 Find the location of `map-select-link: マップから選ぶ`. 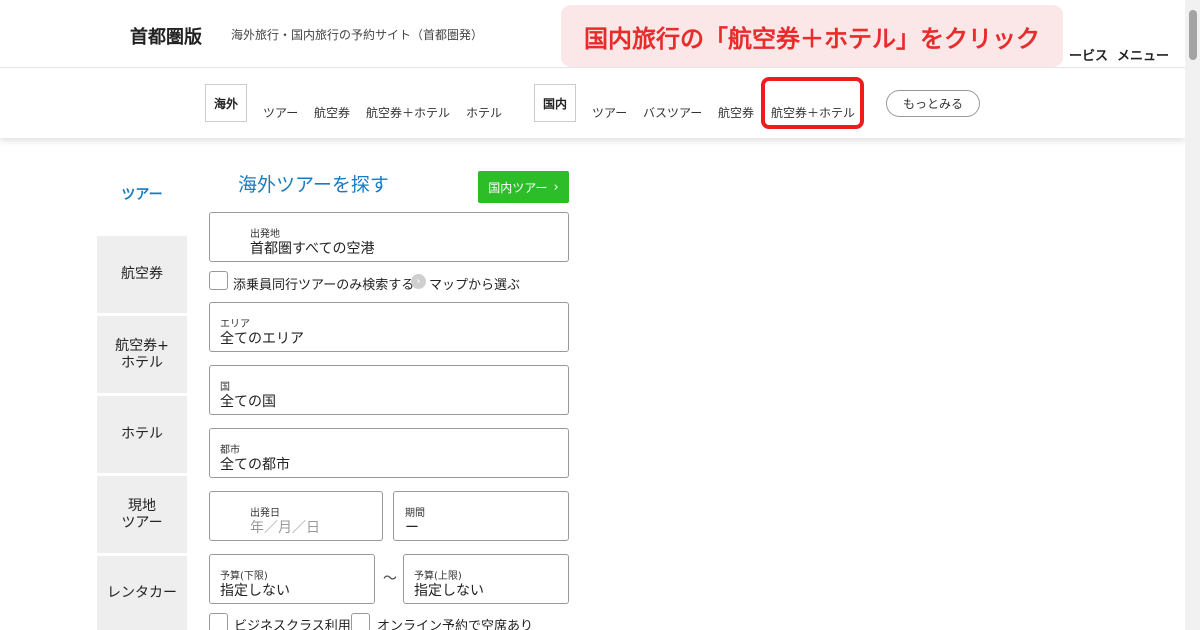

map-select-link: マップから選ぶ is located at coordinates (474, 283).